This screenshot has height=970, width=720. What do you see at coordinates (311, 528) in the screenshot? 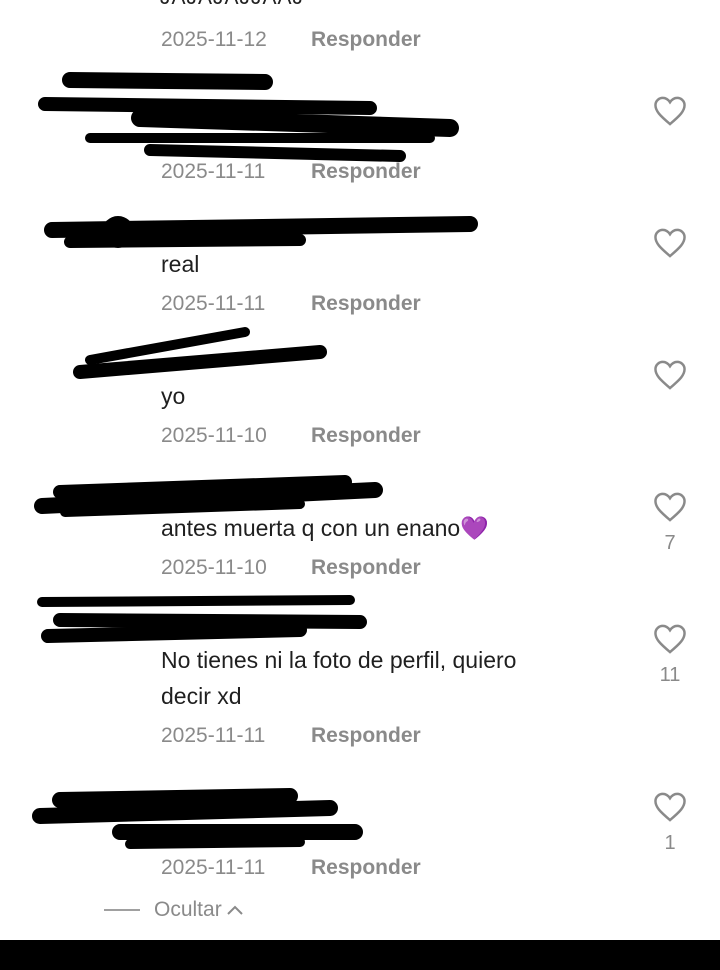
I see `comment-text-body: antes muerta q con un enano` at bounding box center [311, 528].